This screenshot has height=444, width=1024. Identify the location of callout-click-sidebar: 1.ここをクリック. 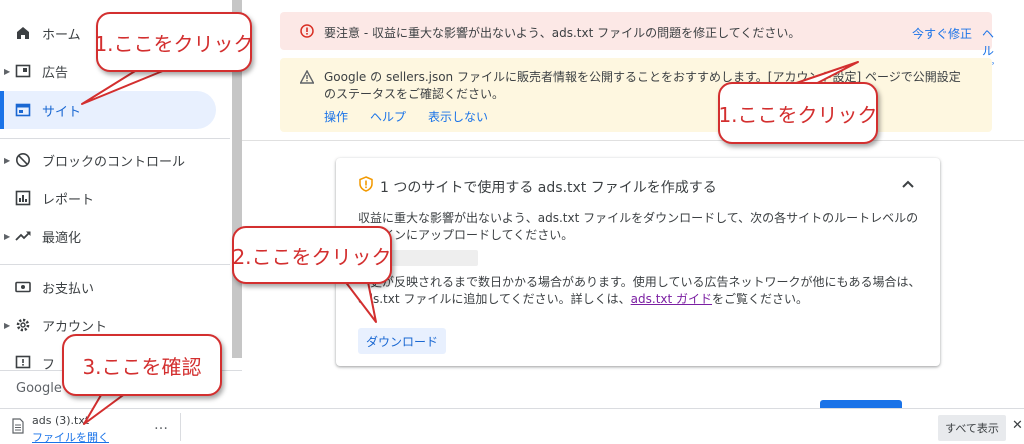
(174, 42).